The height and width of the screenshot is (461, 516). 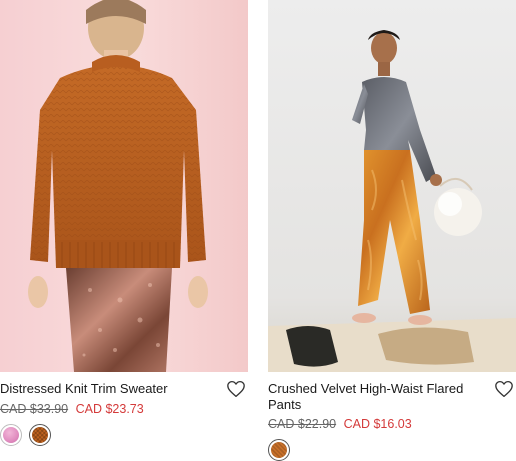 I want to click on price-row: CAD $22.90 CAD $16.03, so click(x=392, y=424).